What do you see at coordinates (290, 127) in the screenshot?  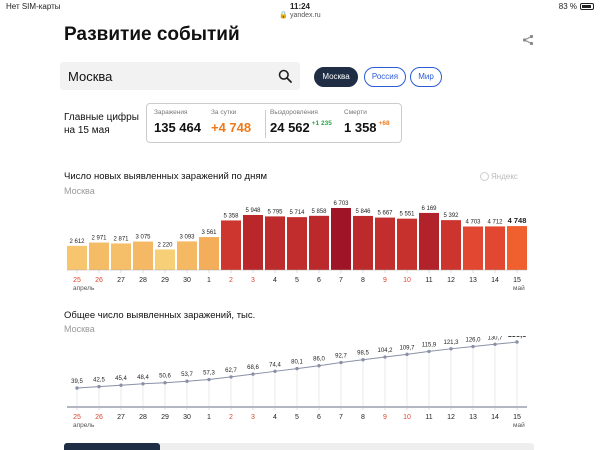 I see `stat-recovered-value: 24 562` at bounding box center [290, 127].